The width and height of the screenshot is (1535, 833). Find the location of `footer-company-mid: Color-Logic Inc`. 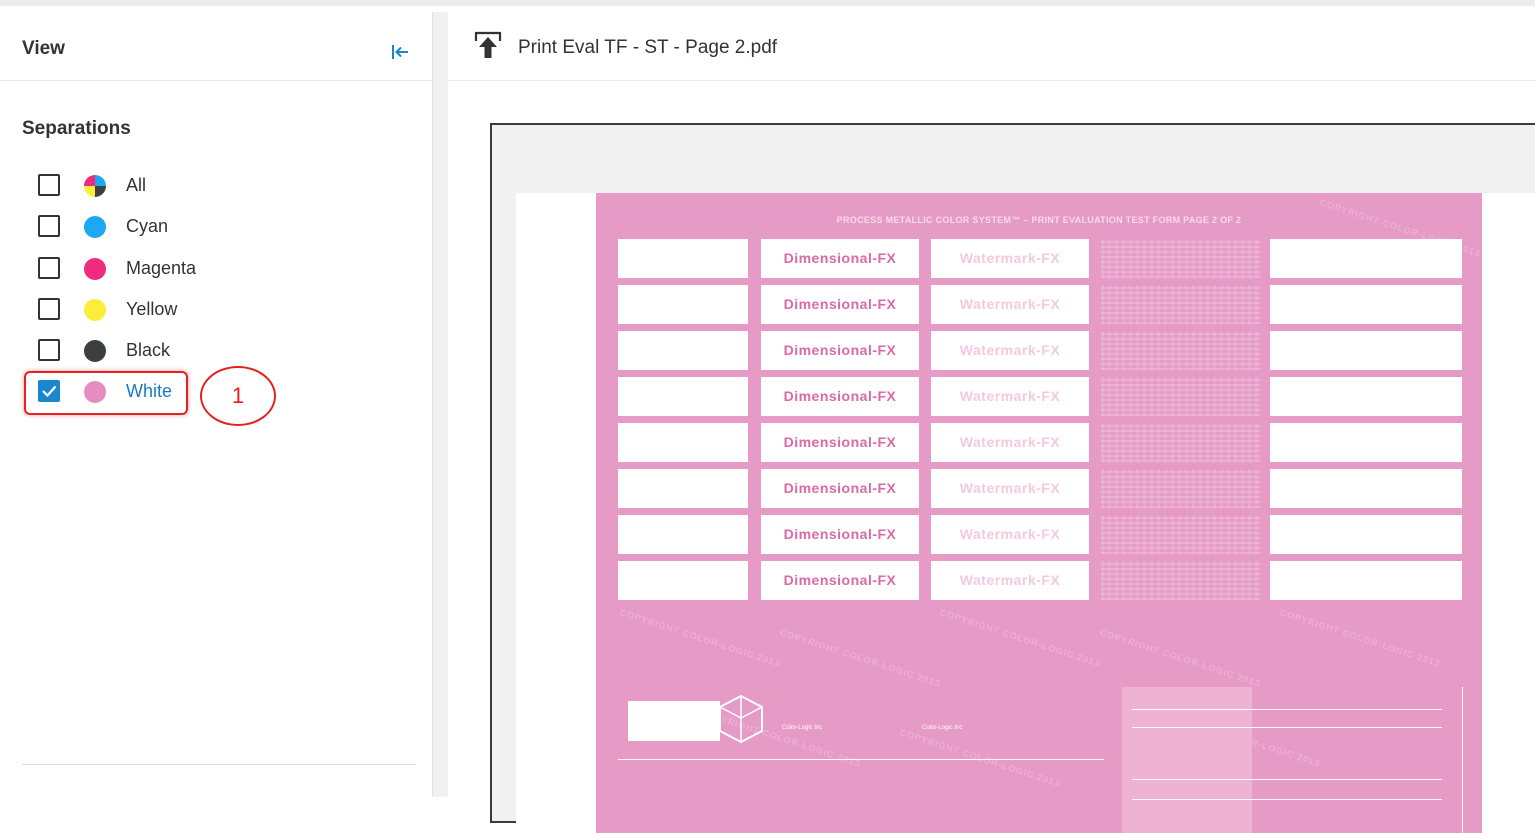

footer-company-mid: Color-Logic Inc is located at coordinates (942, 728).